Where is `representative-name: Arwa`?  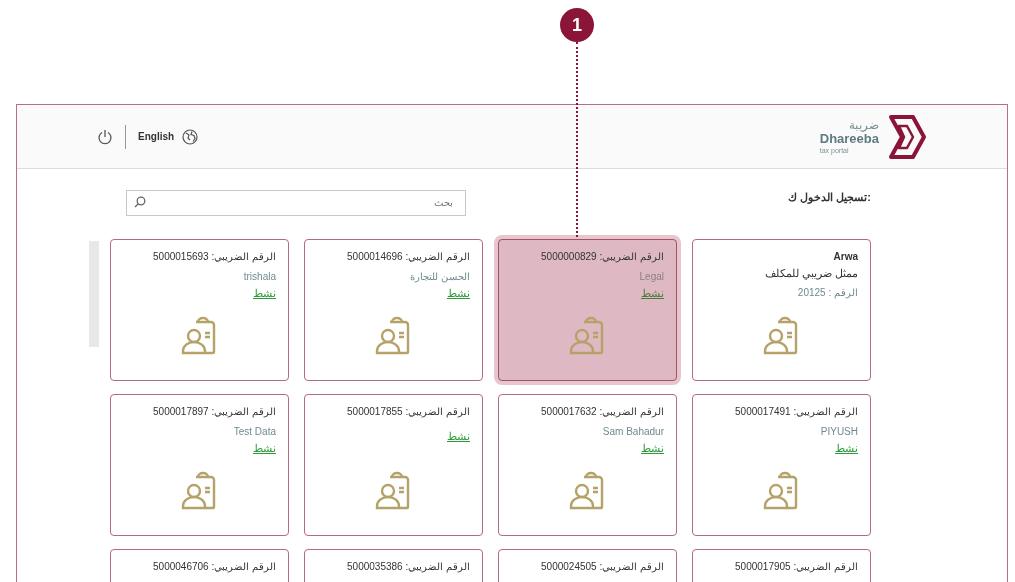
representative-name: Arwa is located at coordinates (845, 257).